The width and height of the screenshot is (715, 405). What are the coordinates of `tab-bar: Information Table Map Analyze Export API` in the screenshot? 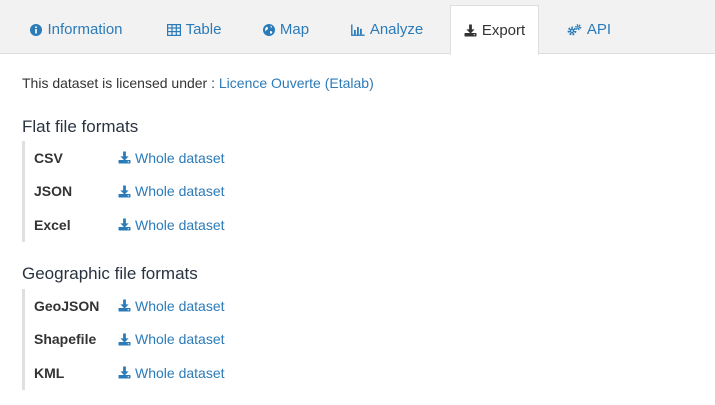 It's located at (357, 27).